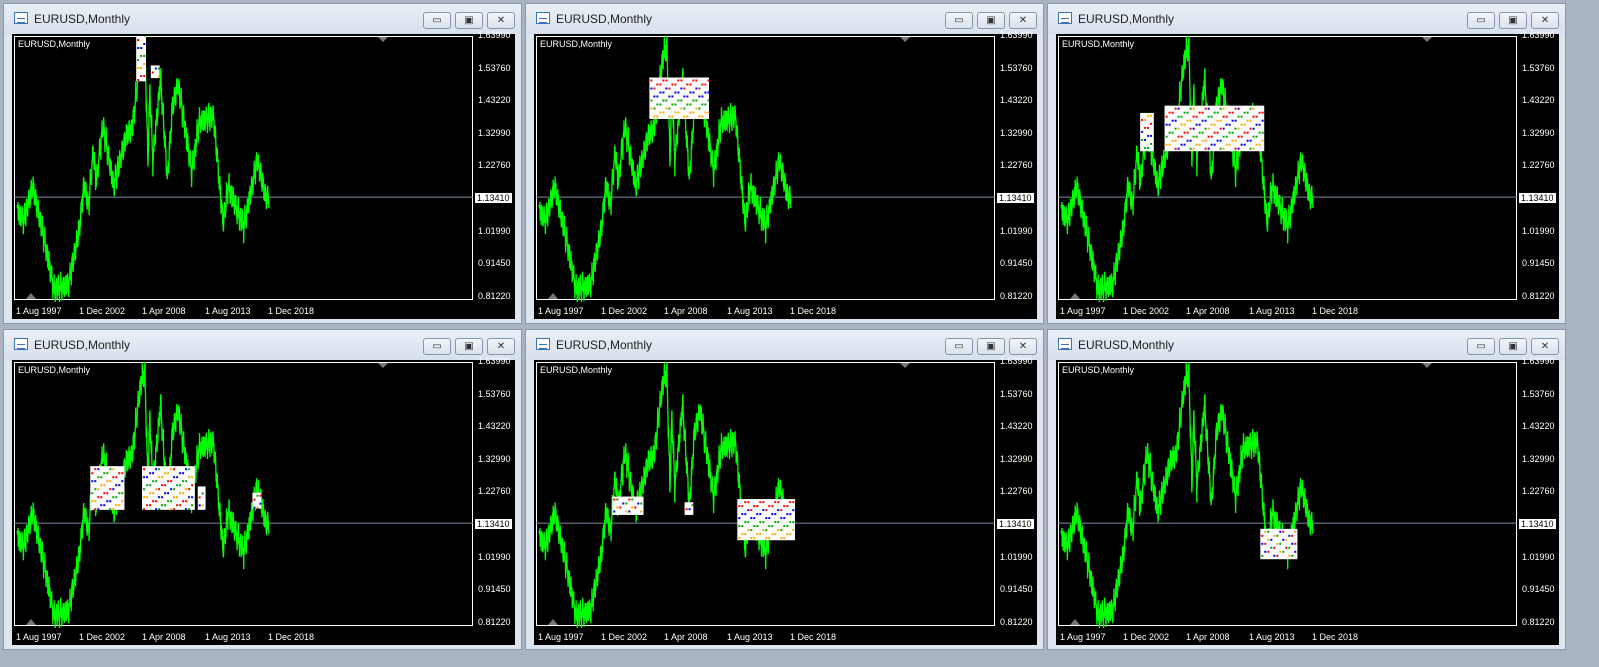 Image resolution: width=1599 pixels, height=667 pixels. I want to click on date-axis-label: 1 Dec 2002, so click(102, 637).